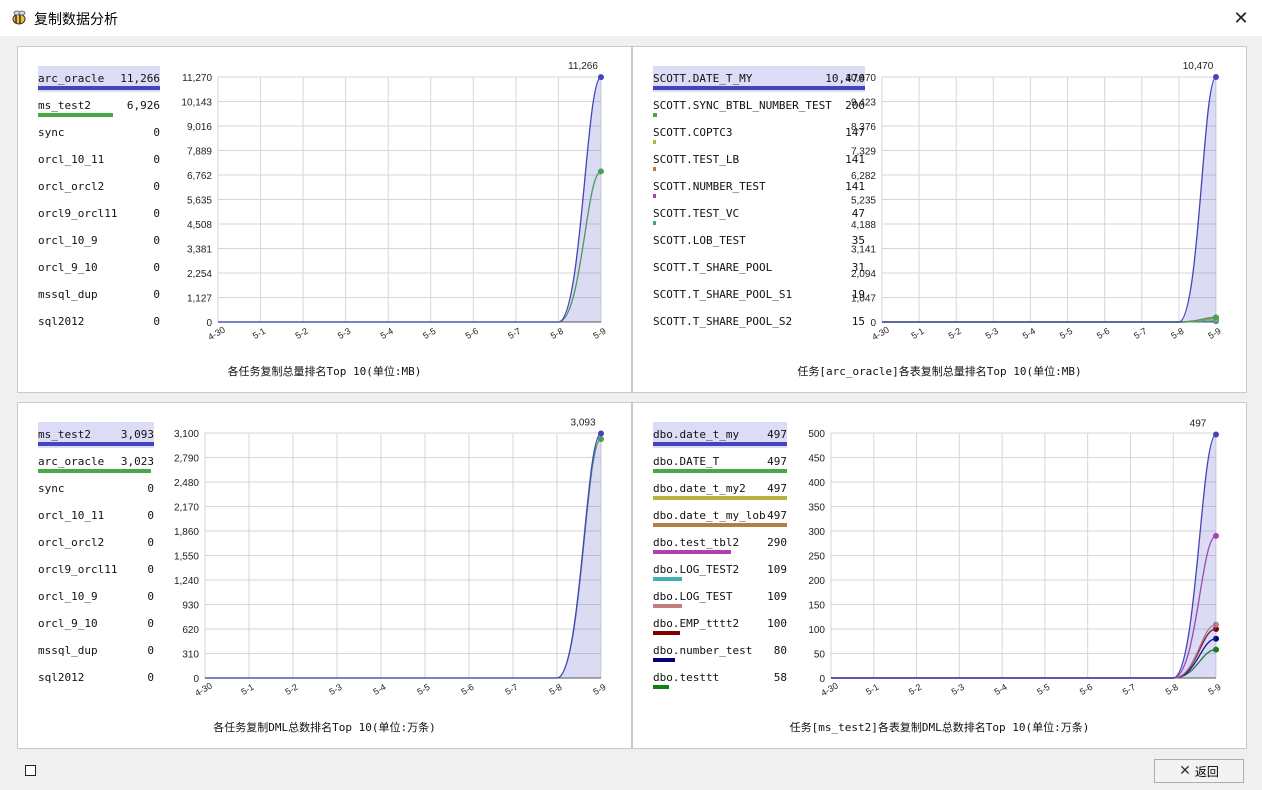  I want to click on y-tick-label: 3,141, so click(863, 250).